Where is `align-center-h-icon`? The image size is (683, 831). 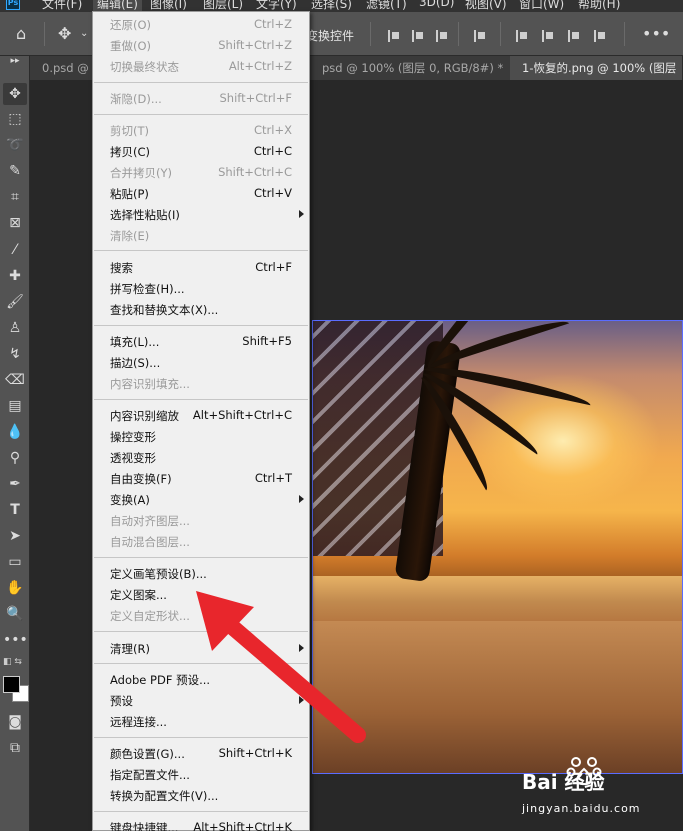 align-center-h-icon is located at coordinates (418, 36).